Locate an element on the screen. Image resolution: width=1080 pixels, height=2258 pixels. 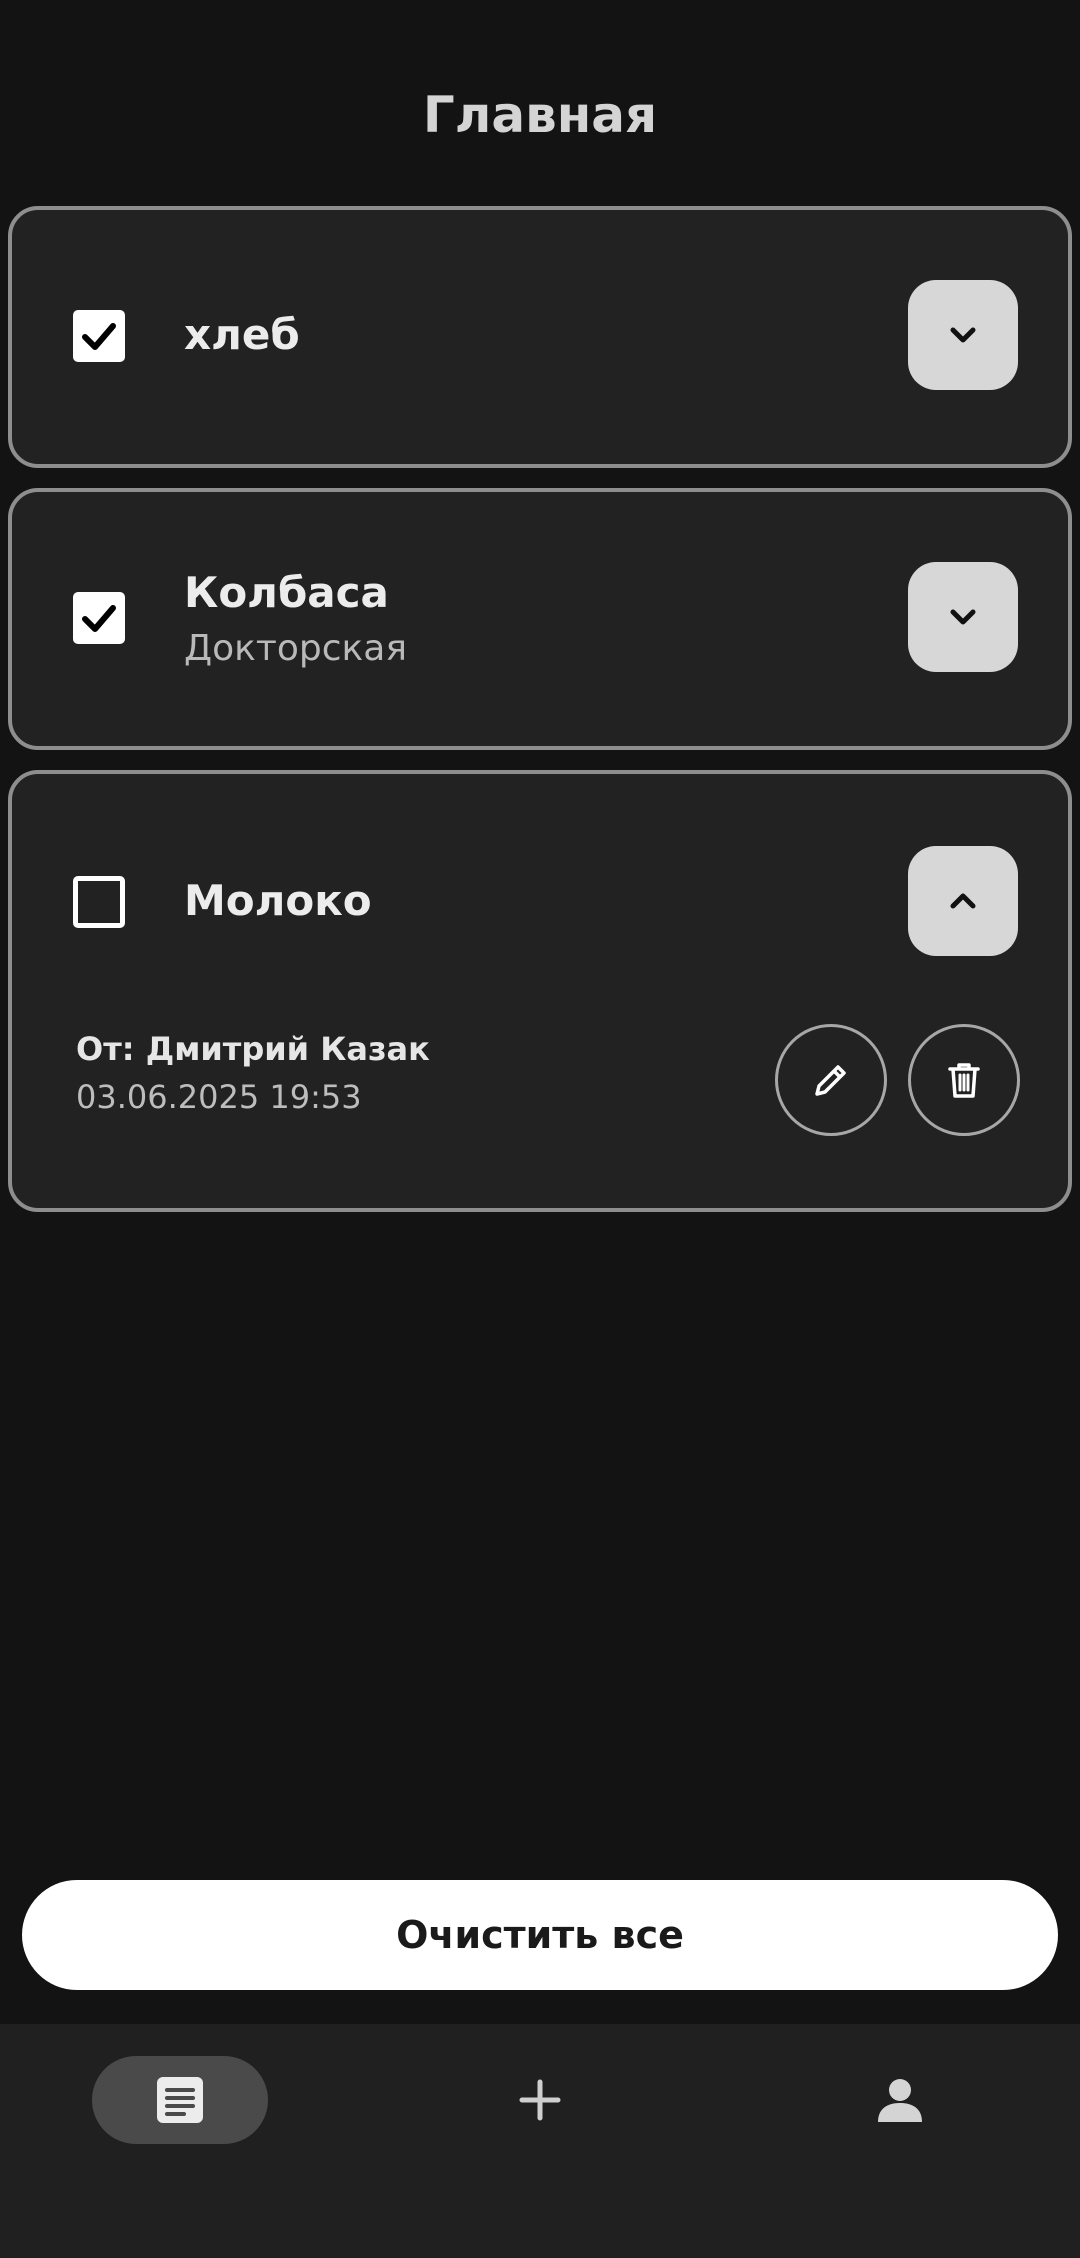
pencil-icon is located at coordinates (830, 1080).